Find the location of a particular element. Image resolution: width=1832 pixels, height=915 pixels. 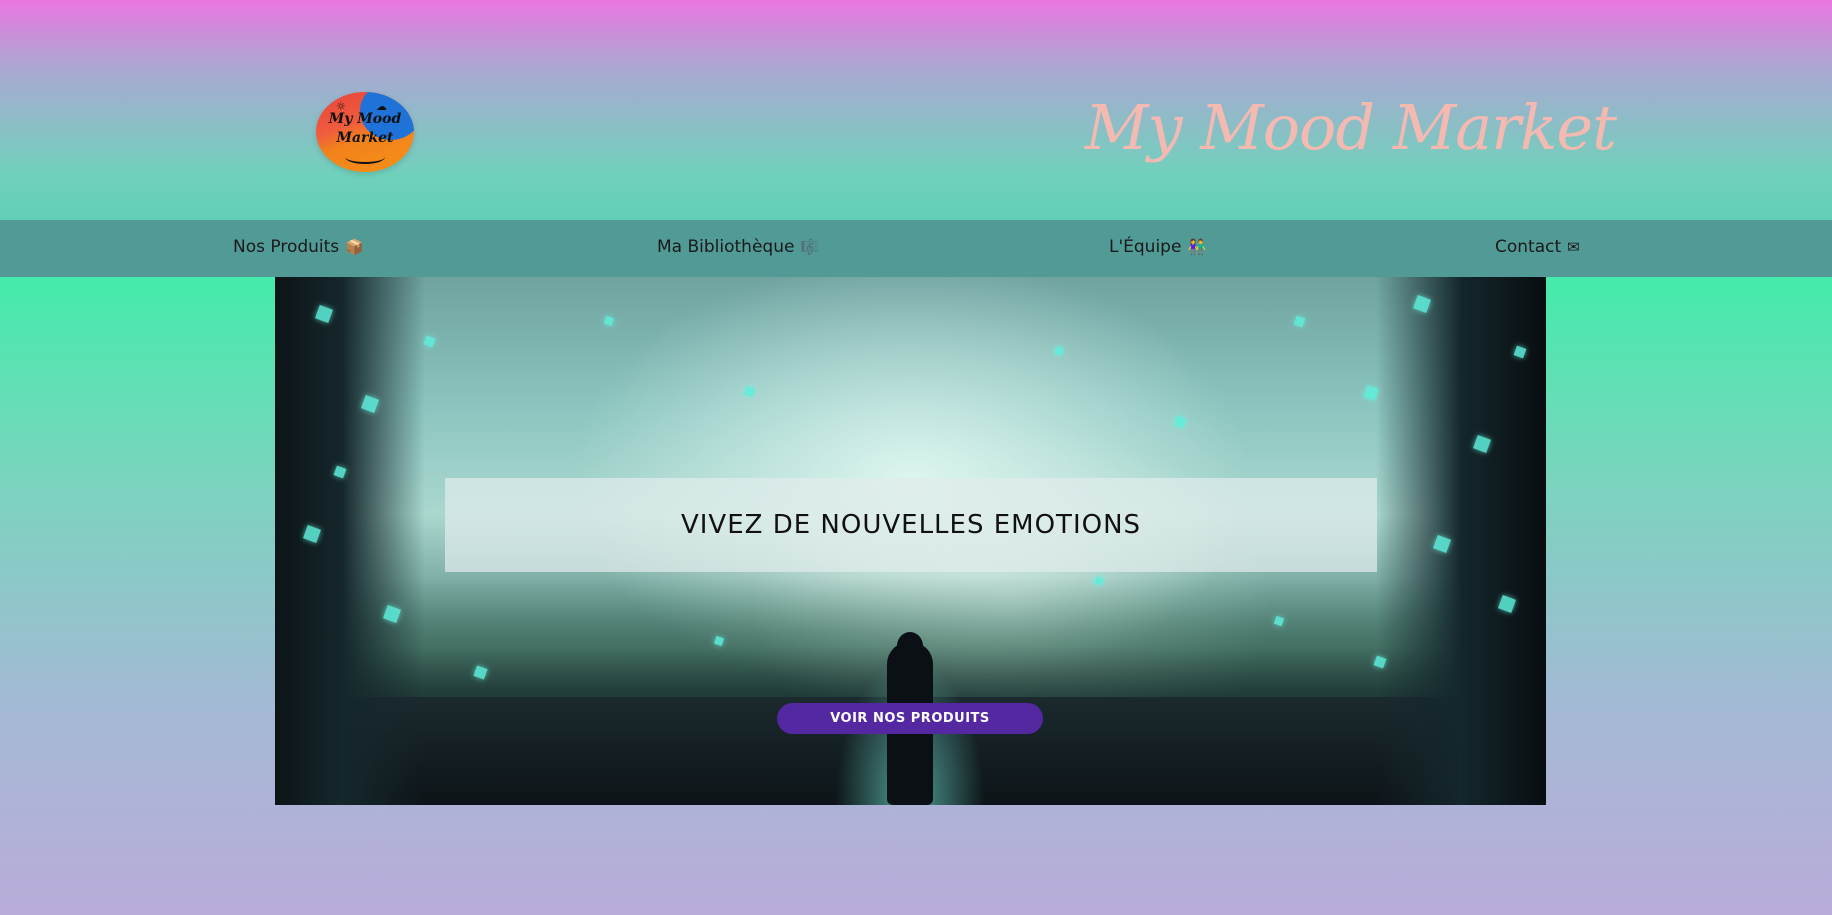

view-products-button: VOIR NOS PRODUITS is located at coordinates (910, 718).